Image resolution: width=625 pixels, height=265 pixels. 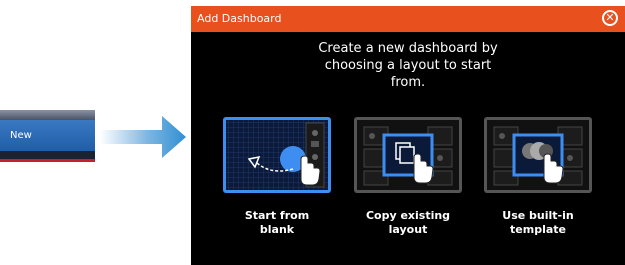 What do you see at coordinates (408, 155) in the screenshot?
I see `copy-layout-icon` at bounding box center [408, 155].